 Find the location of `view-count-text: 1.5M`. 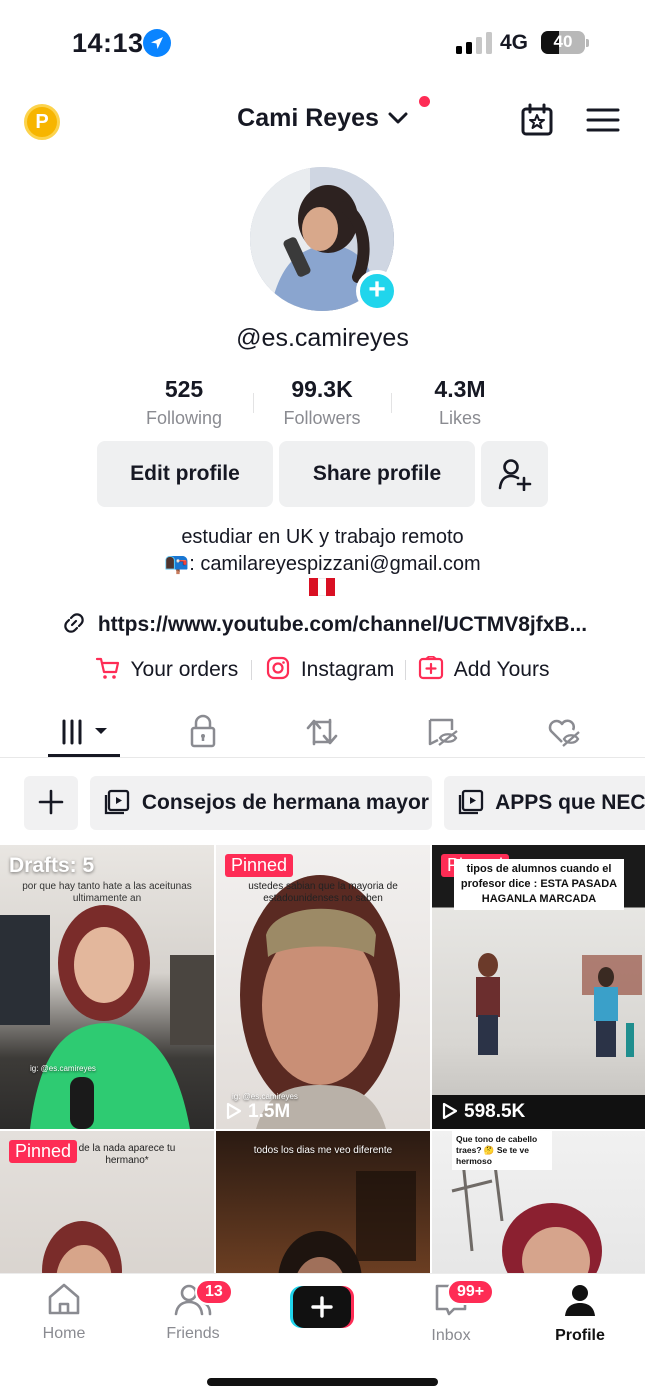

view-count-text: 1.5M is located at coordinates (269, 1111).